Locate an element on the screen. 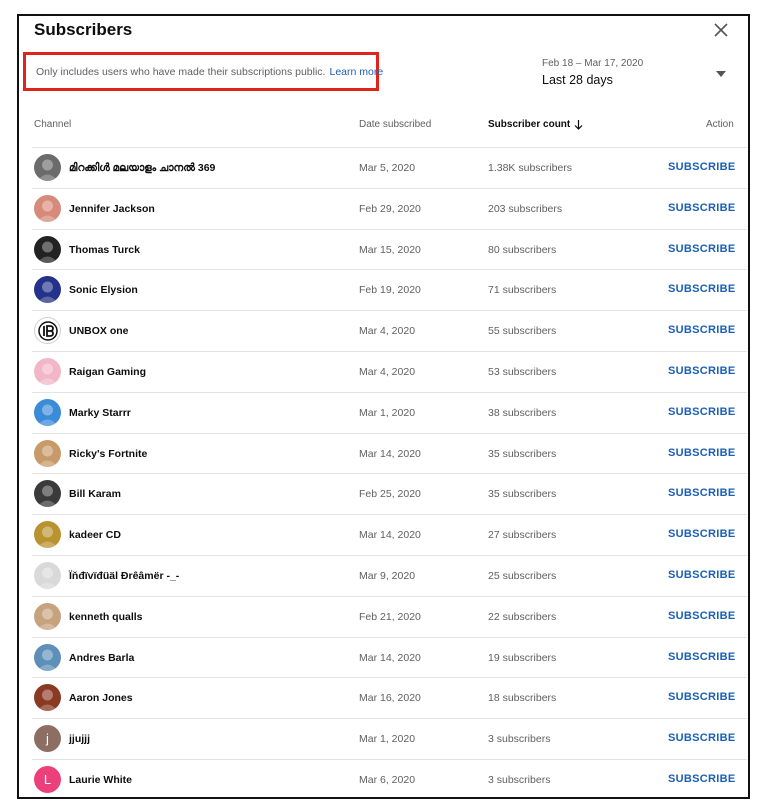  channel-name: Andres Barla is located at coordinates (101, 658).